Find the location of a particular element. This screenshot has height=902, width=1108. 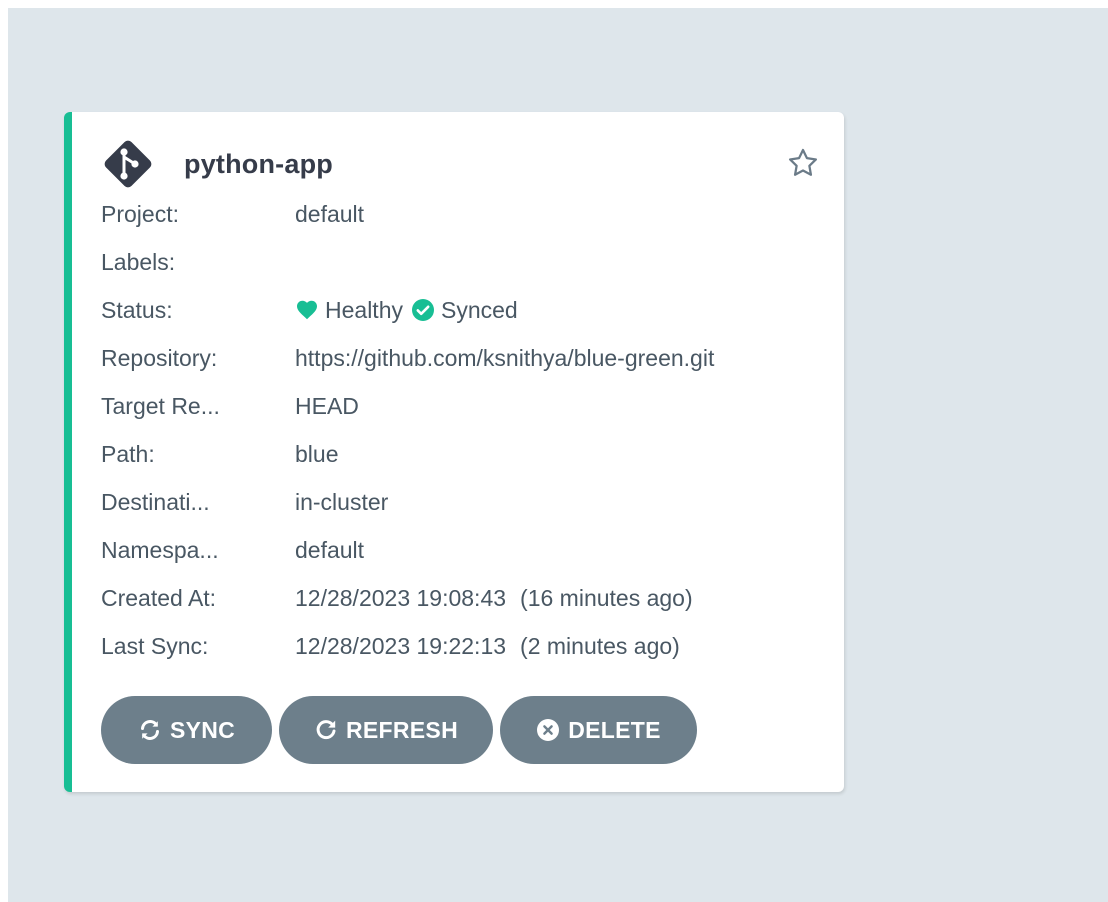

sync-button-label: SYNC is located at coordinates (202, 729).